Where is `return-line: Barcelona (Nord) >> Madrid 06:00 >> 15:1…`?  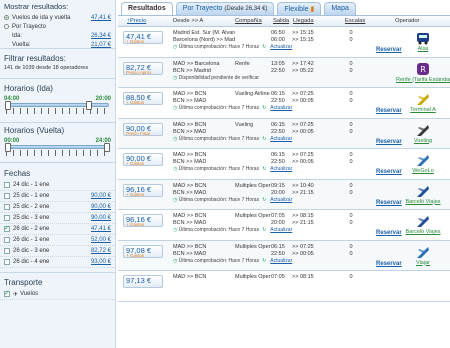 return-line: Barcelona (Nord) >> Madrid 06:00 >> 15:1… is located at coordinates (275, 40).